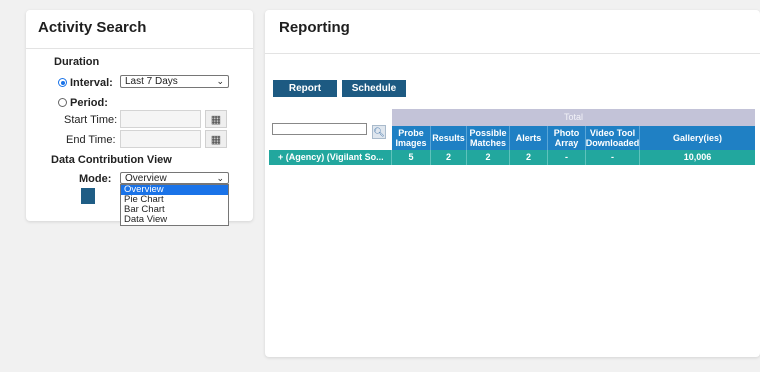  Describe the element at coordinates (449, 157) in the screenshot. I see `cell-results: 2` at that location.